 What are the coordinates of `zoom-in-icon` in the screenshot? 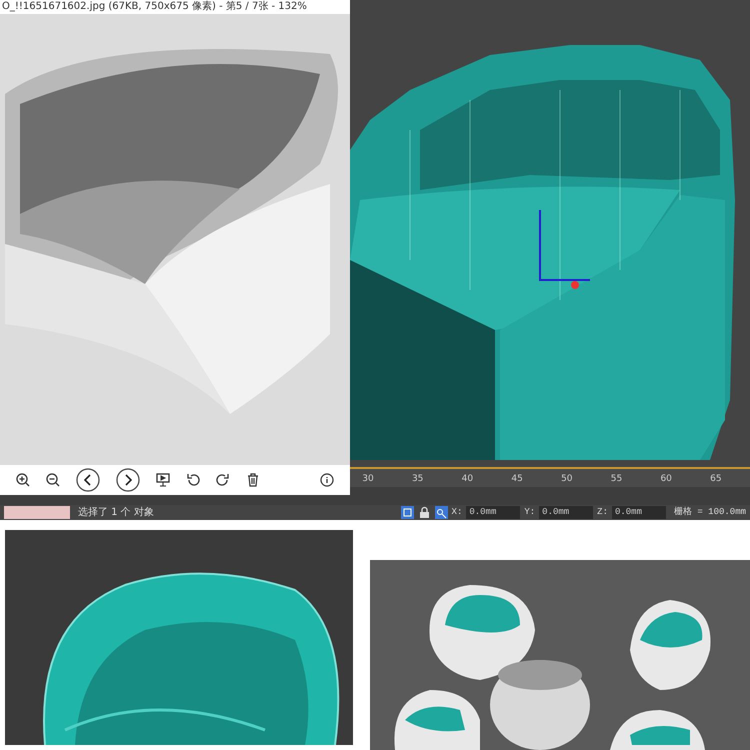 It's located at (23, 480).